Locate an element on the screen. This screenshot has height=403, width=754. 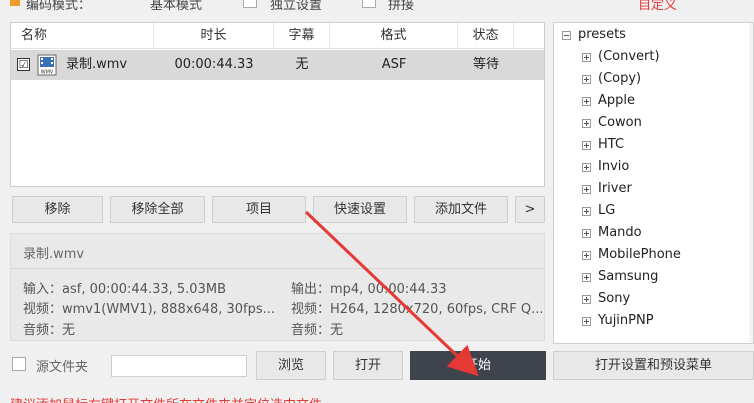
source-folder-label: 源文件夹 is located at coordinates (62, 367).